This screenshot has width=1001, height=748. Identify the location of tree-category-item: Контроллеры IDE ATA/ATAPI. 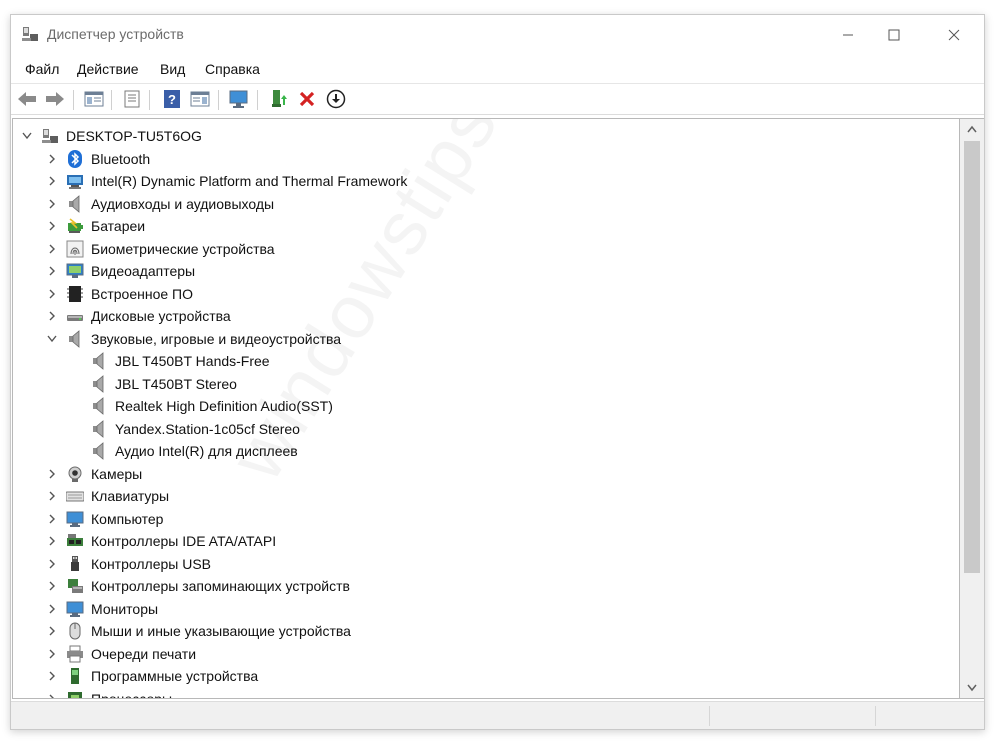
(171, 541).